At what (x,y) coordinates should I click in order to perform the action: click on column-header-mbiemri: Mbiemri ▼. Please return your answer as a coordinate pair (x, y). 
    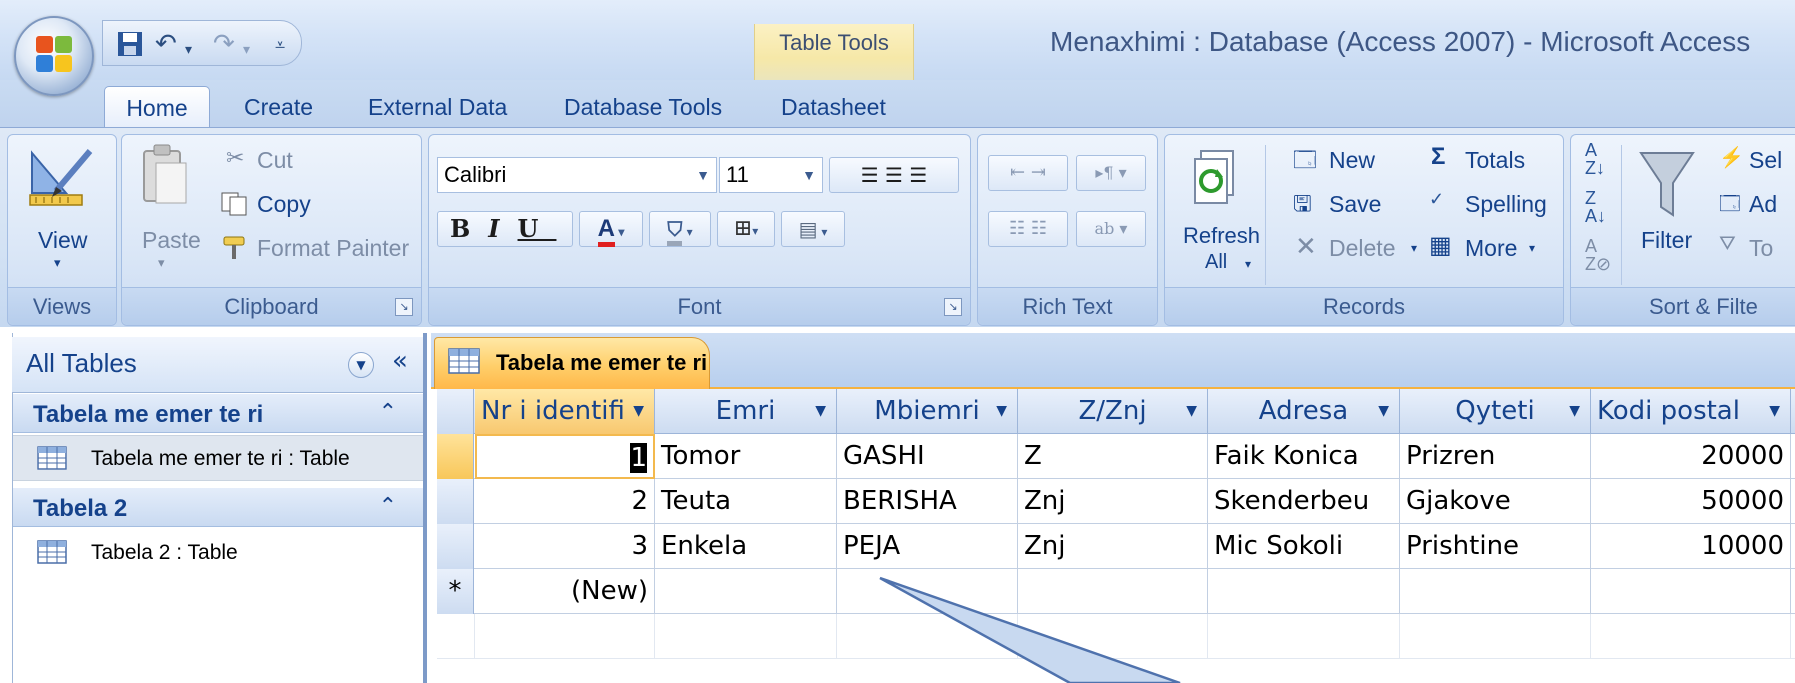
    Looking at the image, I should click on (927, 411).